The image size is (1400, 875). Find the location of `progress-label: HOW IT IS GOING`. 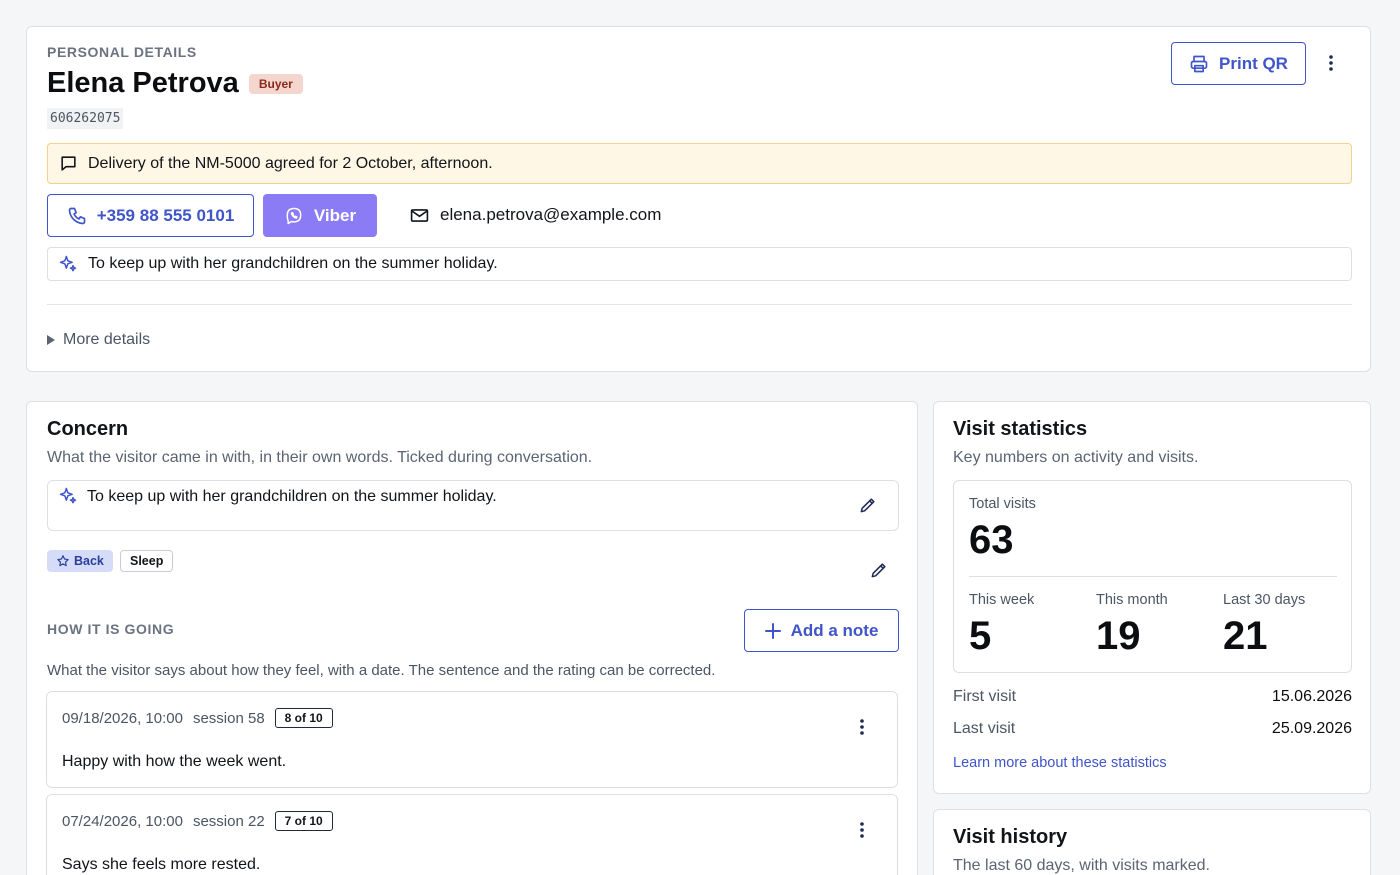

progress-label: HOW IT IS GOING is located at coordinates (111, 629).